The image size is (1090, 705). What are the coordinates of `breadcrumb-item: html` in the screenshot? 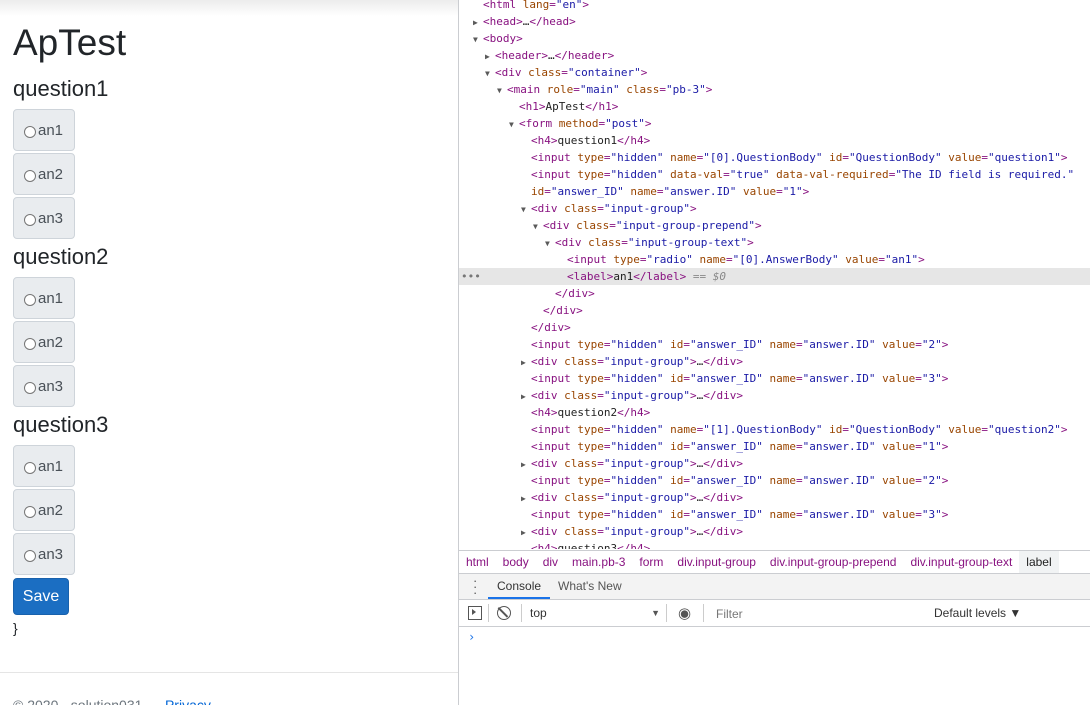 It's located at (477, 562).